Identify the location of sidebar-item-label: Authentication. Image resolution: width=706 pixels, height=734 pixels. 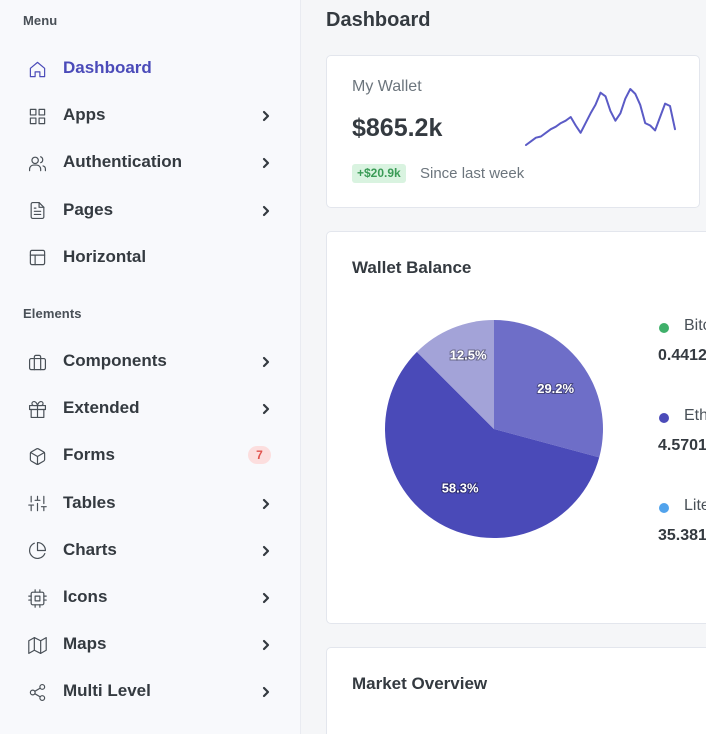
(122, 162).